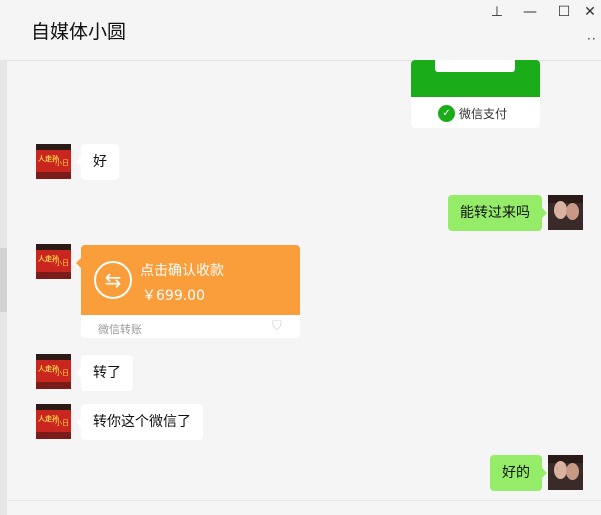 The height and width of the screenshot is (515, 601). I want to click on wechat-pay-icon: ✓, so click(446, 113).